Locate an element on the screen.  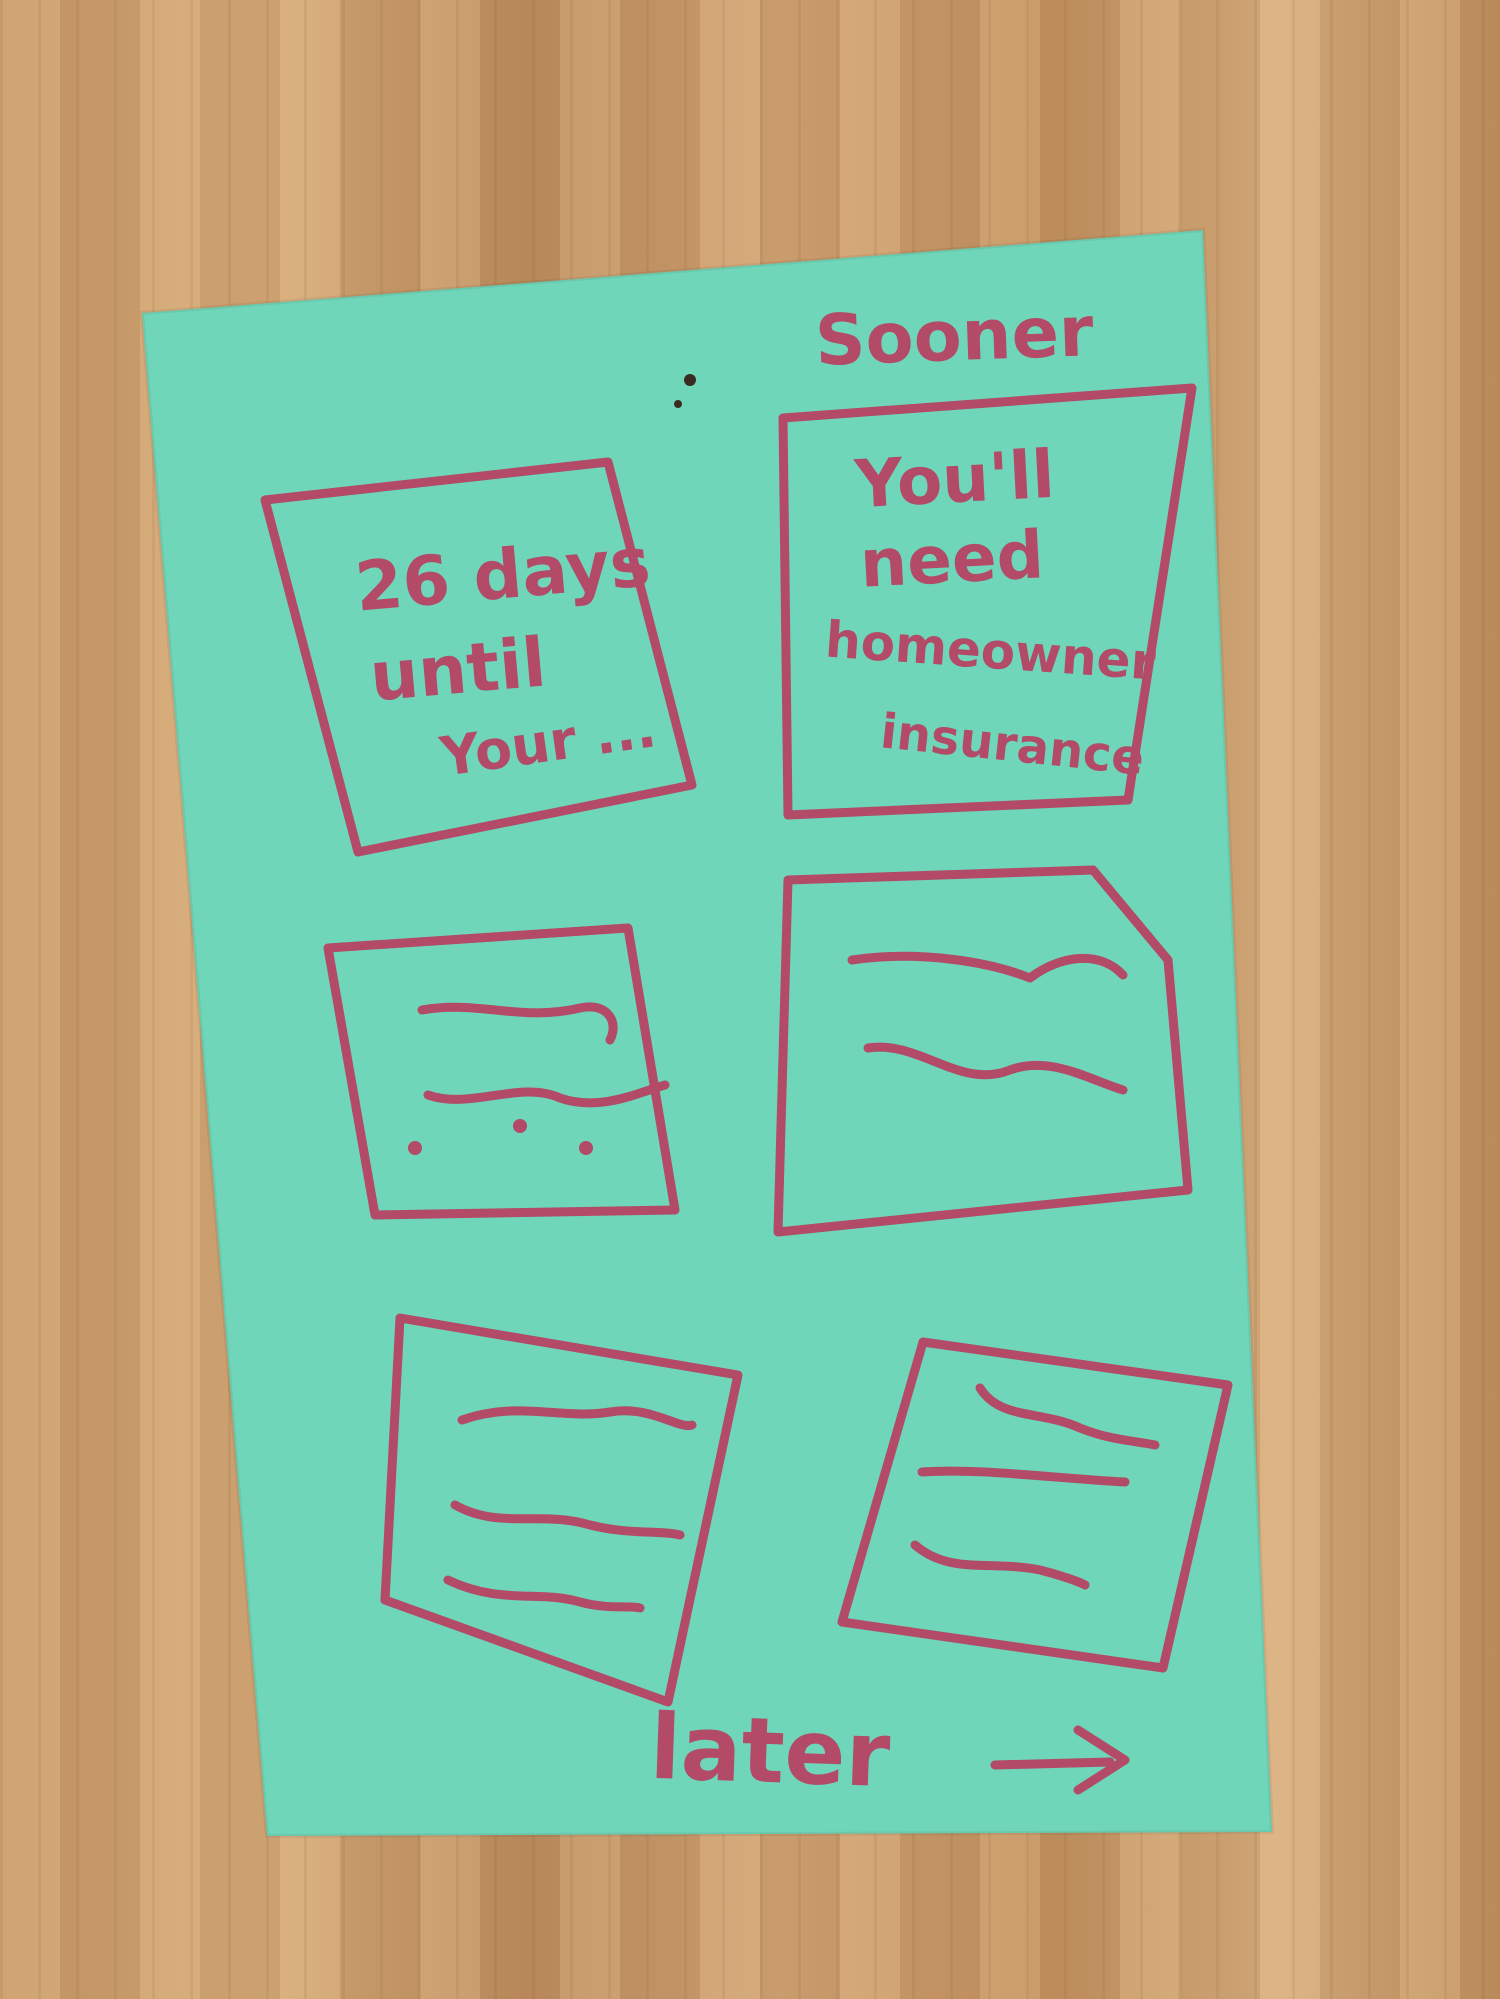
tile-1-text-line-2: until is located at coordinates (458, 670).